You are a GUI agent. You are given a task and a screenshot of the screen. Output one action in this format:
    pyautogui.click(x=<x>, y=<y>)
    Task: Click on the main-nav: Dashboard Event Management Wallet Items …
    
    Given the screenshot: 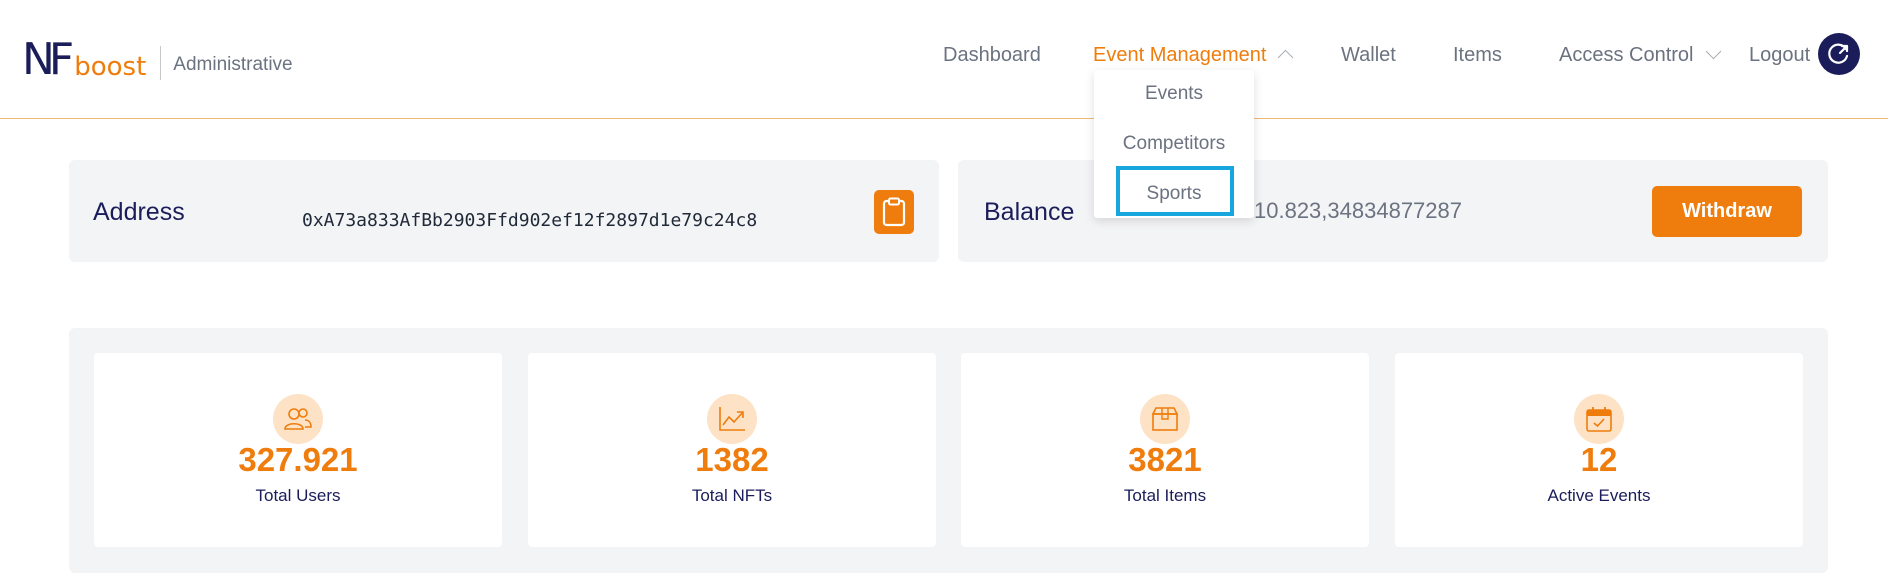 What is the action you would take?
    pyautogui.click(x=944, y=55)
    